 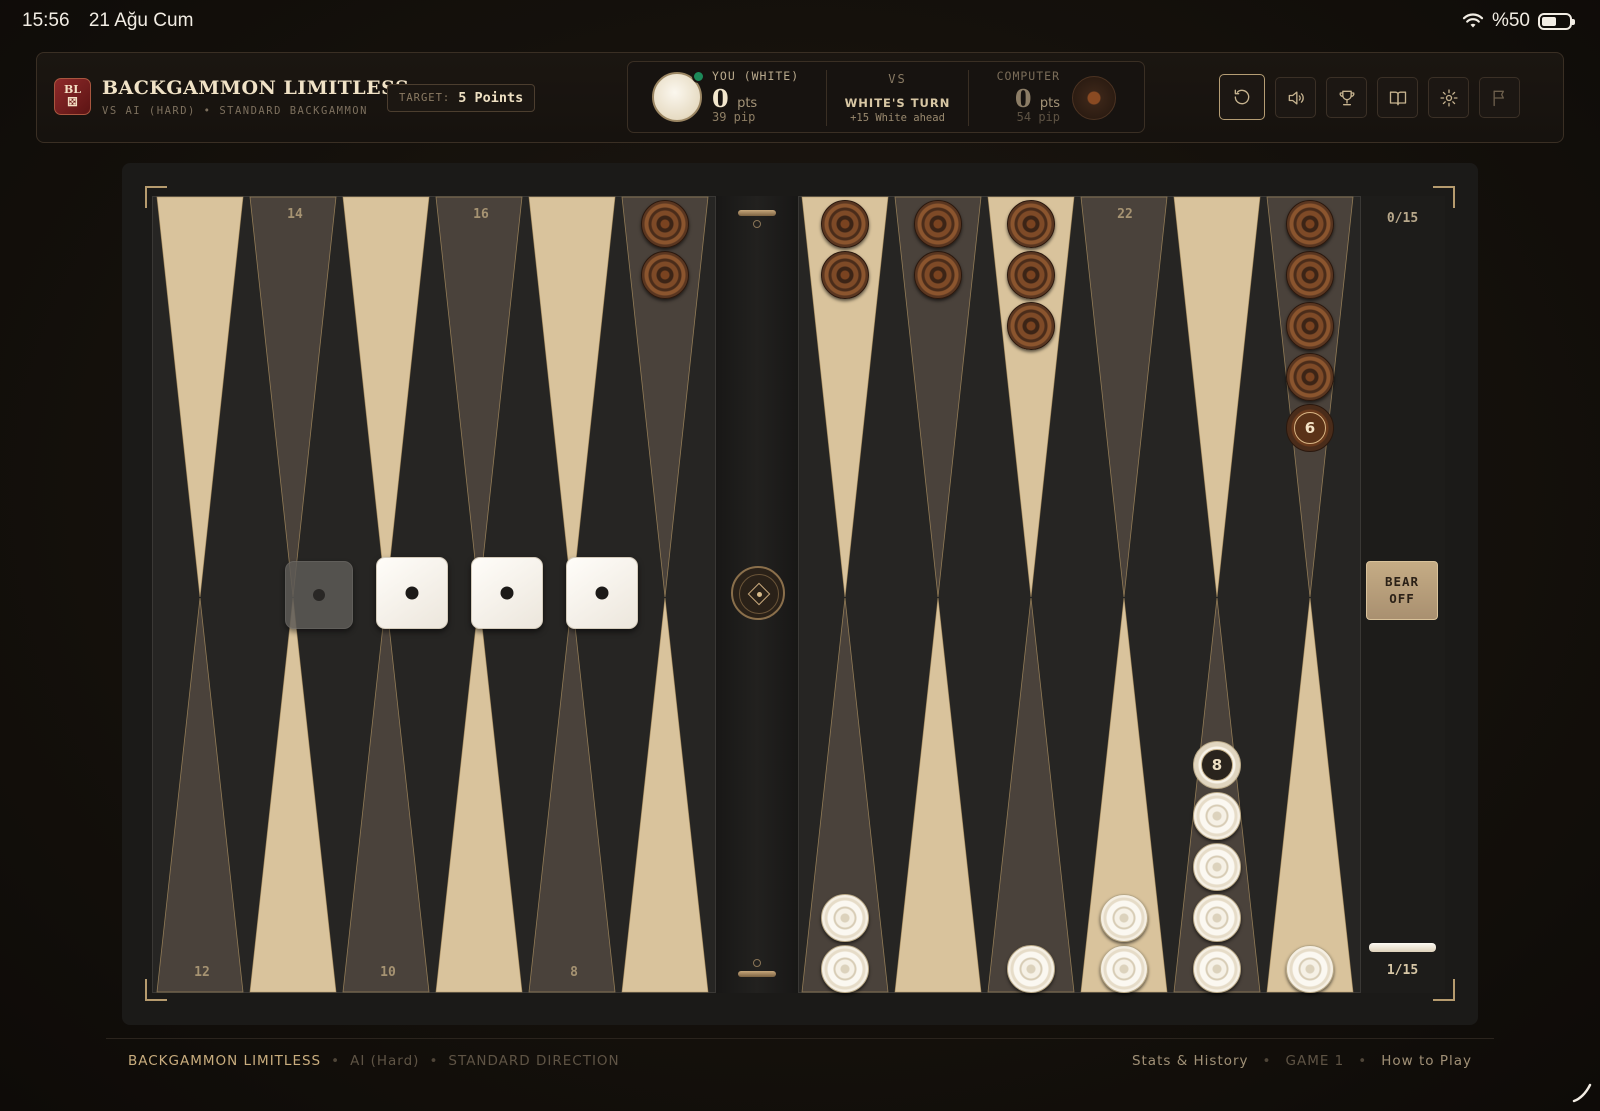 I want to click on bear-off-button: BEAR OFF, so click(x=1402, y=590).